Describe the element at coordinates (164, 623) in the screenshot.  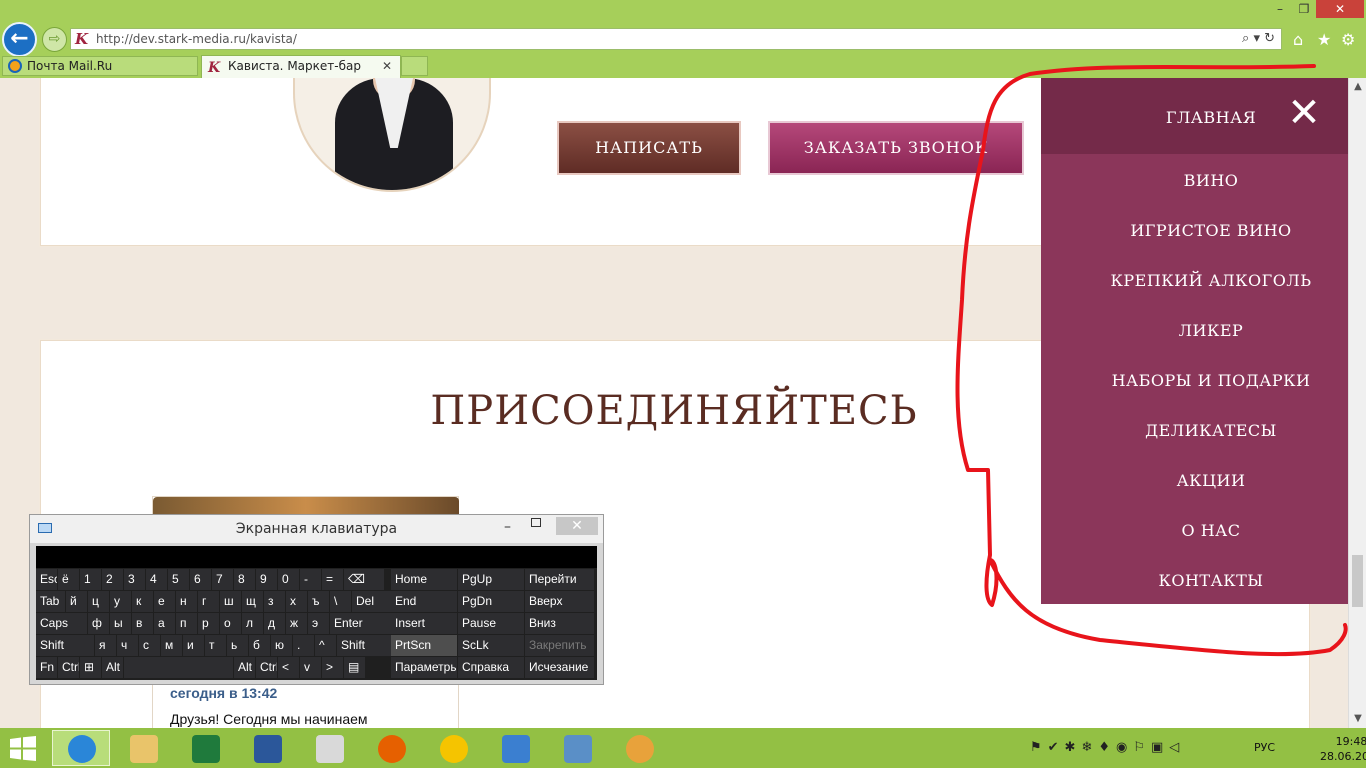
I see `osk-key: а` at that location.